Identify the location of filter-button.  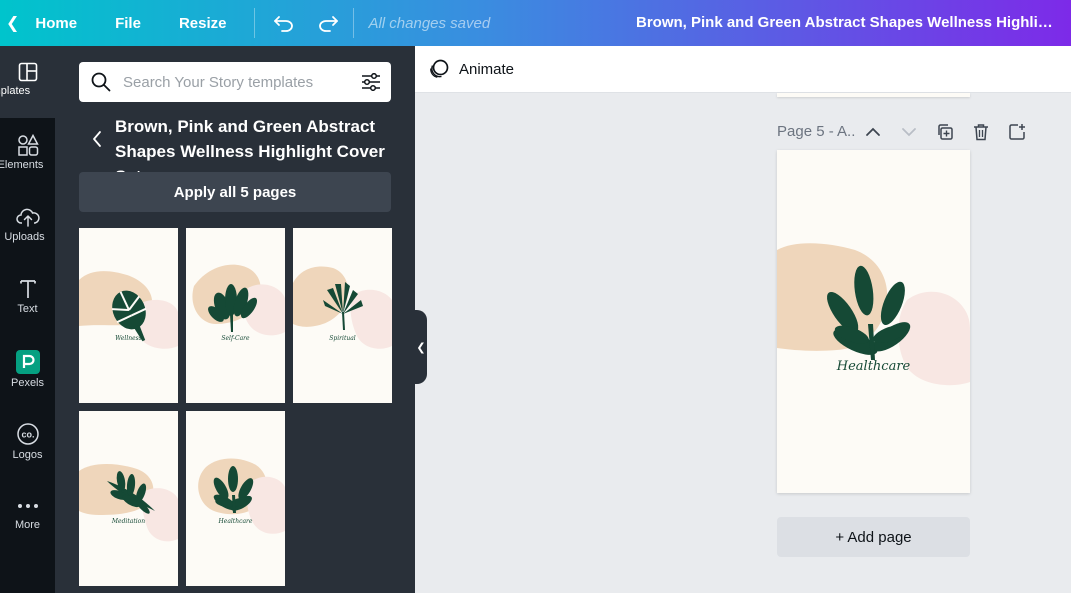
(371, 82).